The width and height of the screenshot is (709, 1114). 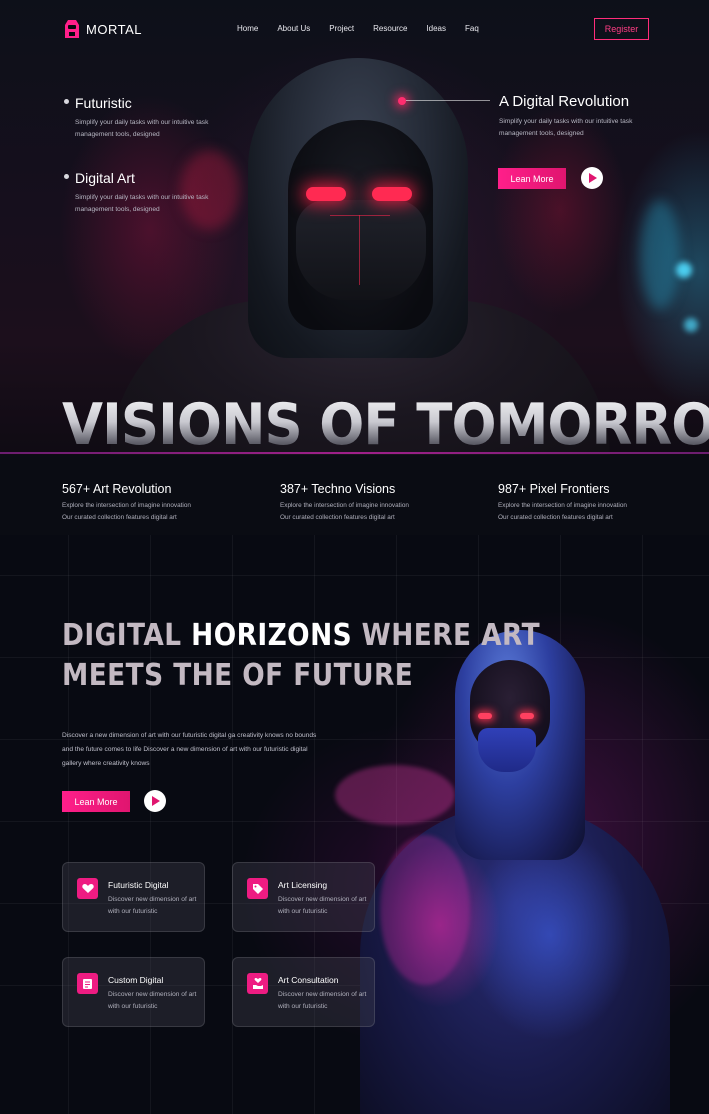 I want to click on tag-icon, so click(x=257, y=888).